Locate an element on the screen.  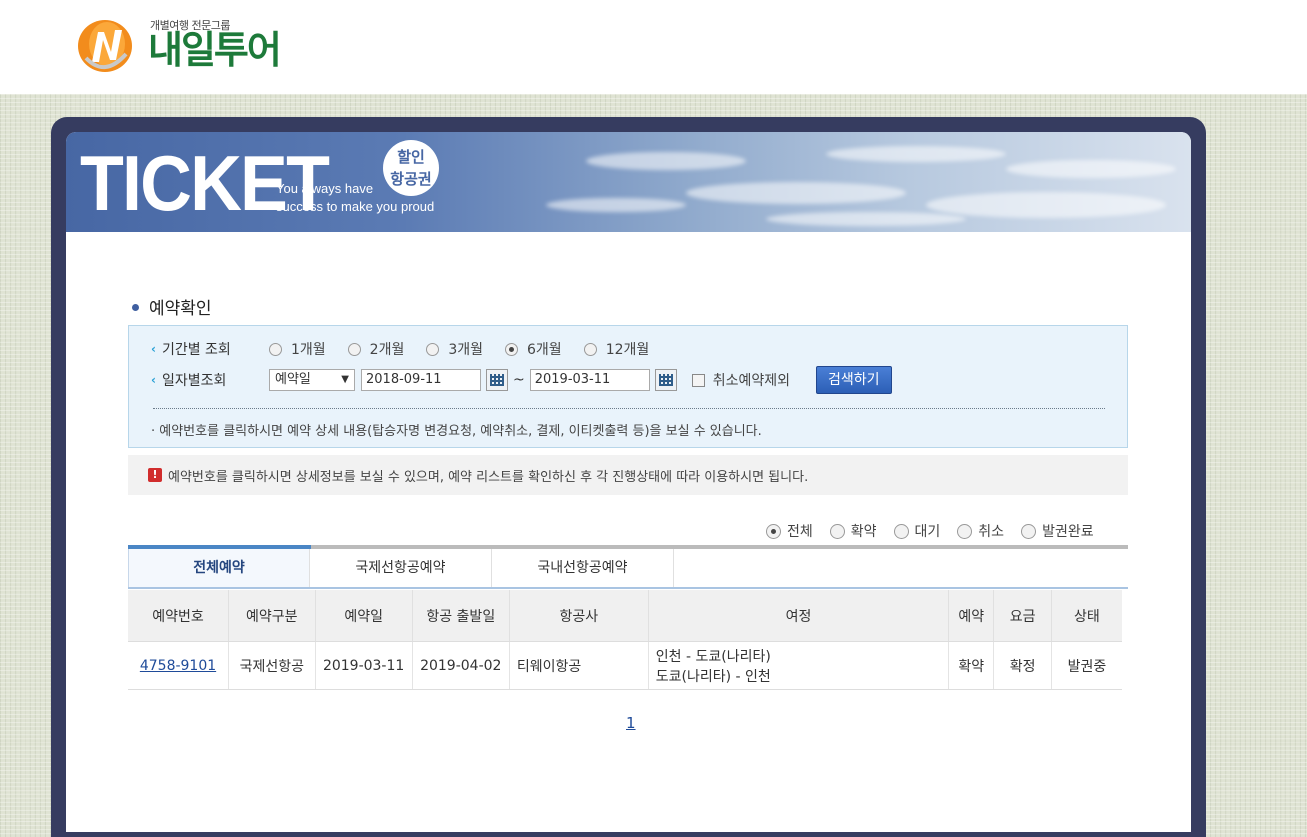
checkbox-icon is located at coordinates (698, 380).